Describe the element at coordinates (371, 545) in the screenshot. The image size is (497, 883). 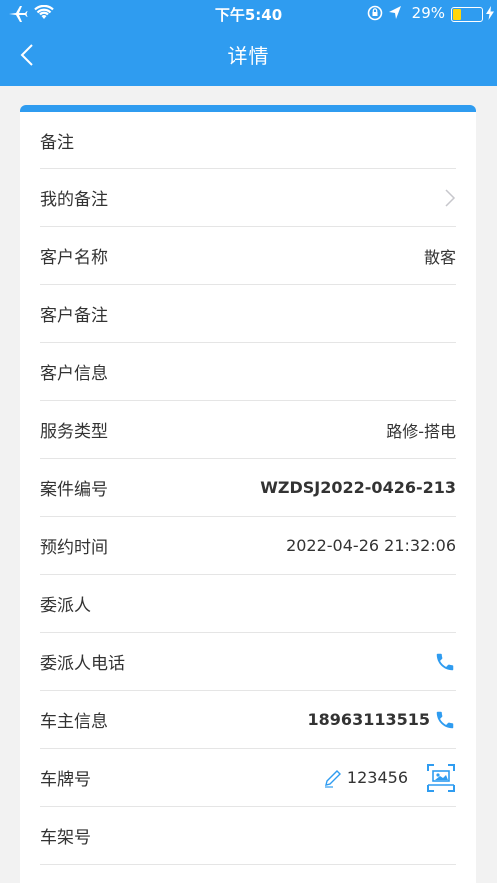
I see `appointment-time-value: 2022-04-26 21:32:06` at that location.